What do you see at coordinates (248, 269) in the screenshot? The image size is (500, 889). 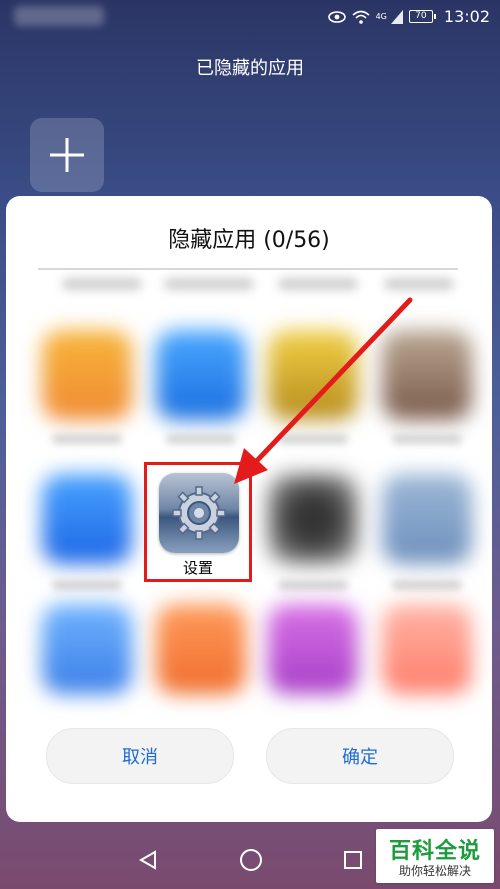 I see `dialog-divider` at bounding box center [248, 269].